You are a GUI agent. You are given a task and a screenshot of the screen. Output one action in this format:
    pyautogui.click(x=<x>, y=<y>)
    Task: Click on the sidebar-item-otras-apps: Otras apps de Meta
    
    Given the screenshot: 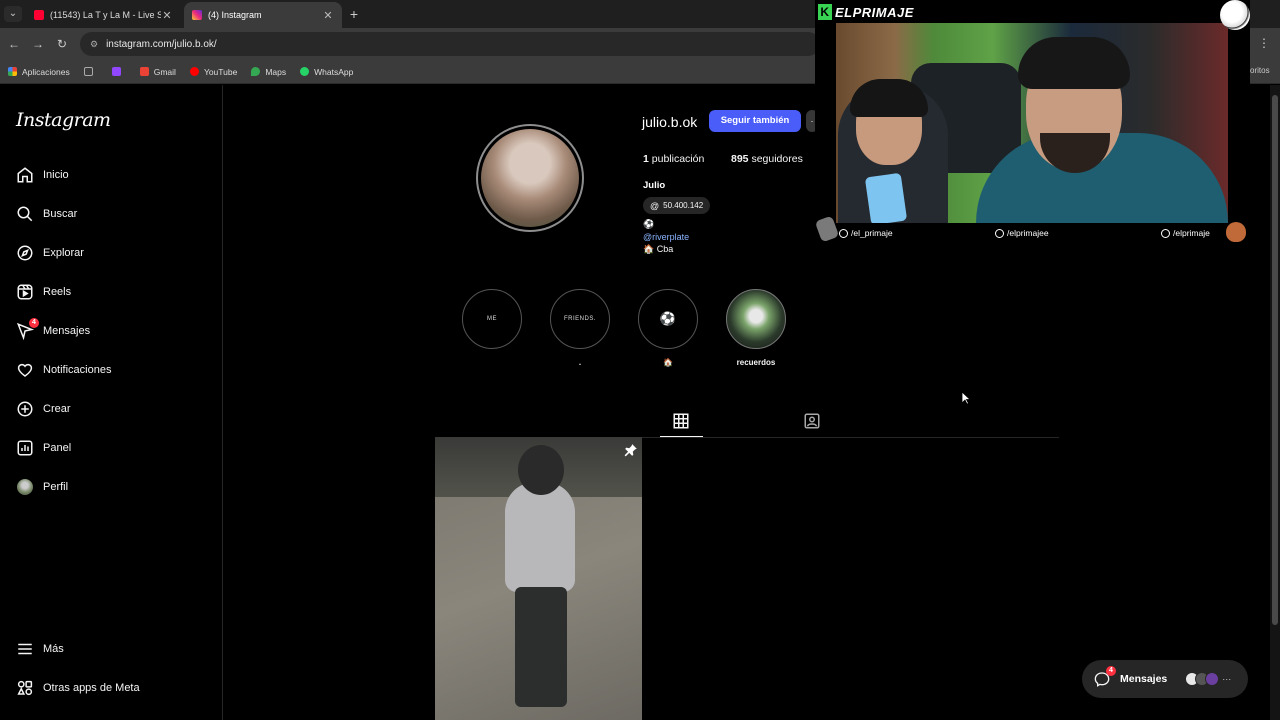 What is the action you would take?
    pyautogui.click(x=78, y=688)
    